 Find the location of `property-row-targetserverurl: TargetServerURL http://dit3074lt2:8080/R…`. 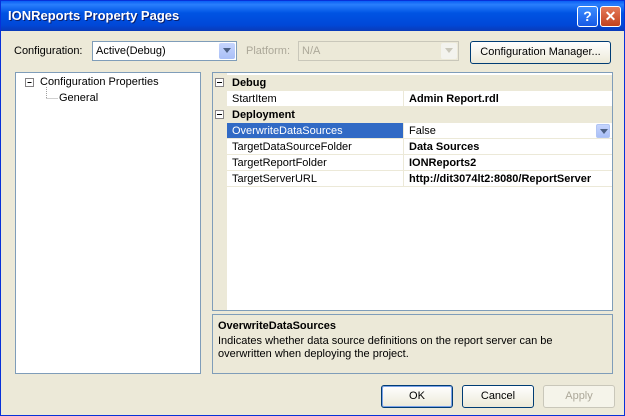

property-row-targetserverurl: TargetServerURL http://dit3074lt2:8080/R… is located at coordinates (412, 179).